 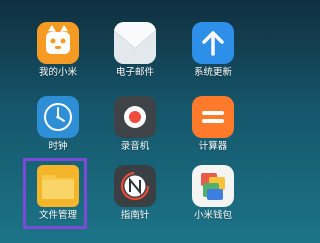 I want to click on mi-bunny-icon, so click(x=58, y=43).